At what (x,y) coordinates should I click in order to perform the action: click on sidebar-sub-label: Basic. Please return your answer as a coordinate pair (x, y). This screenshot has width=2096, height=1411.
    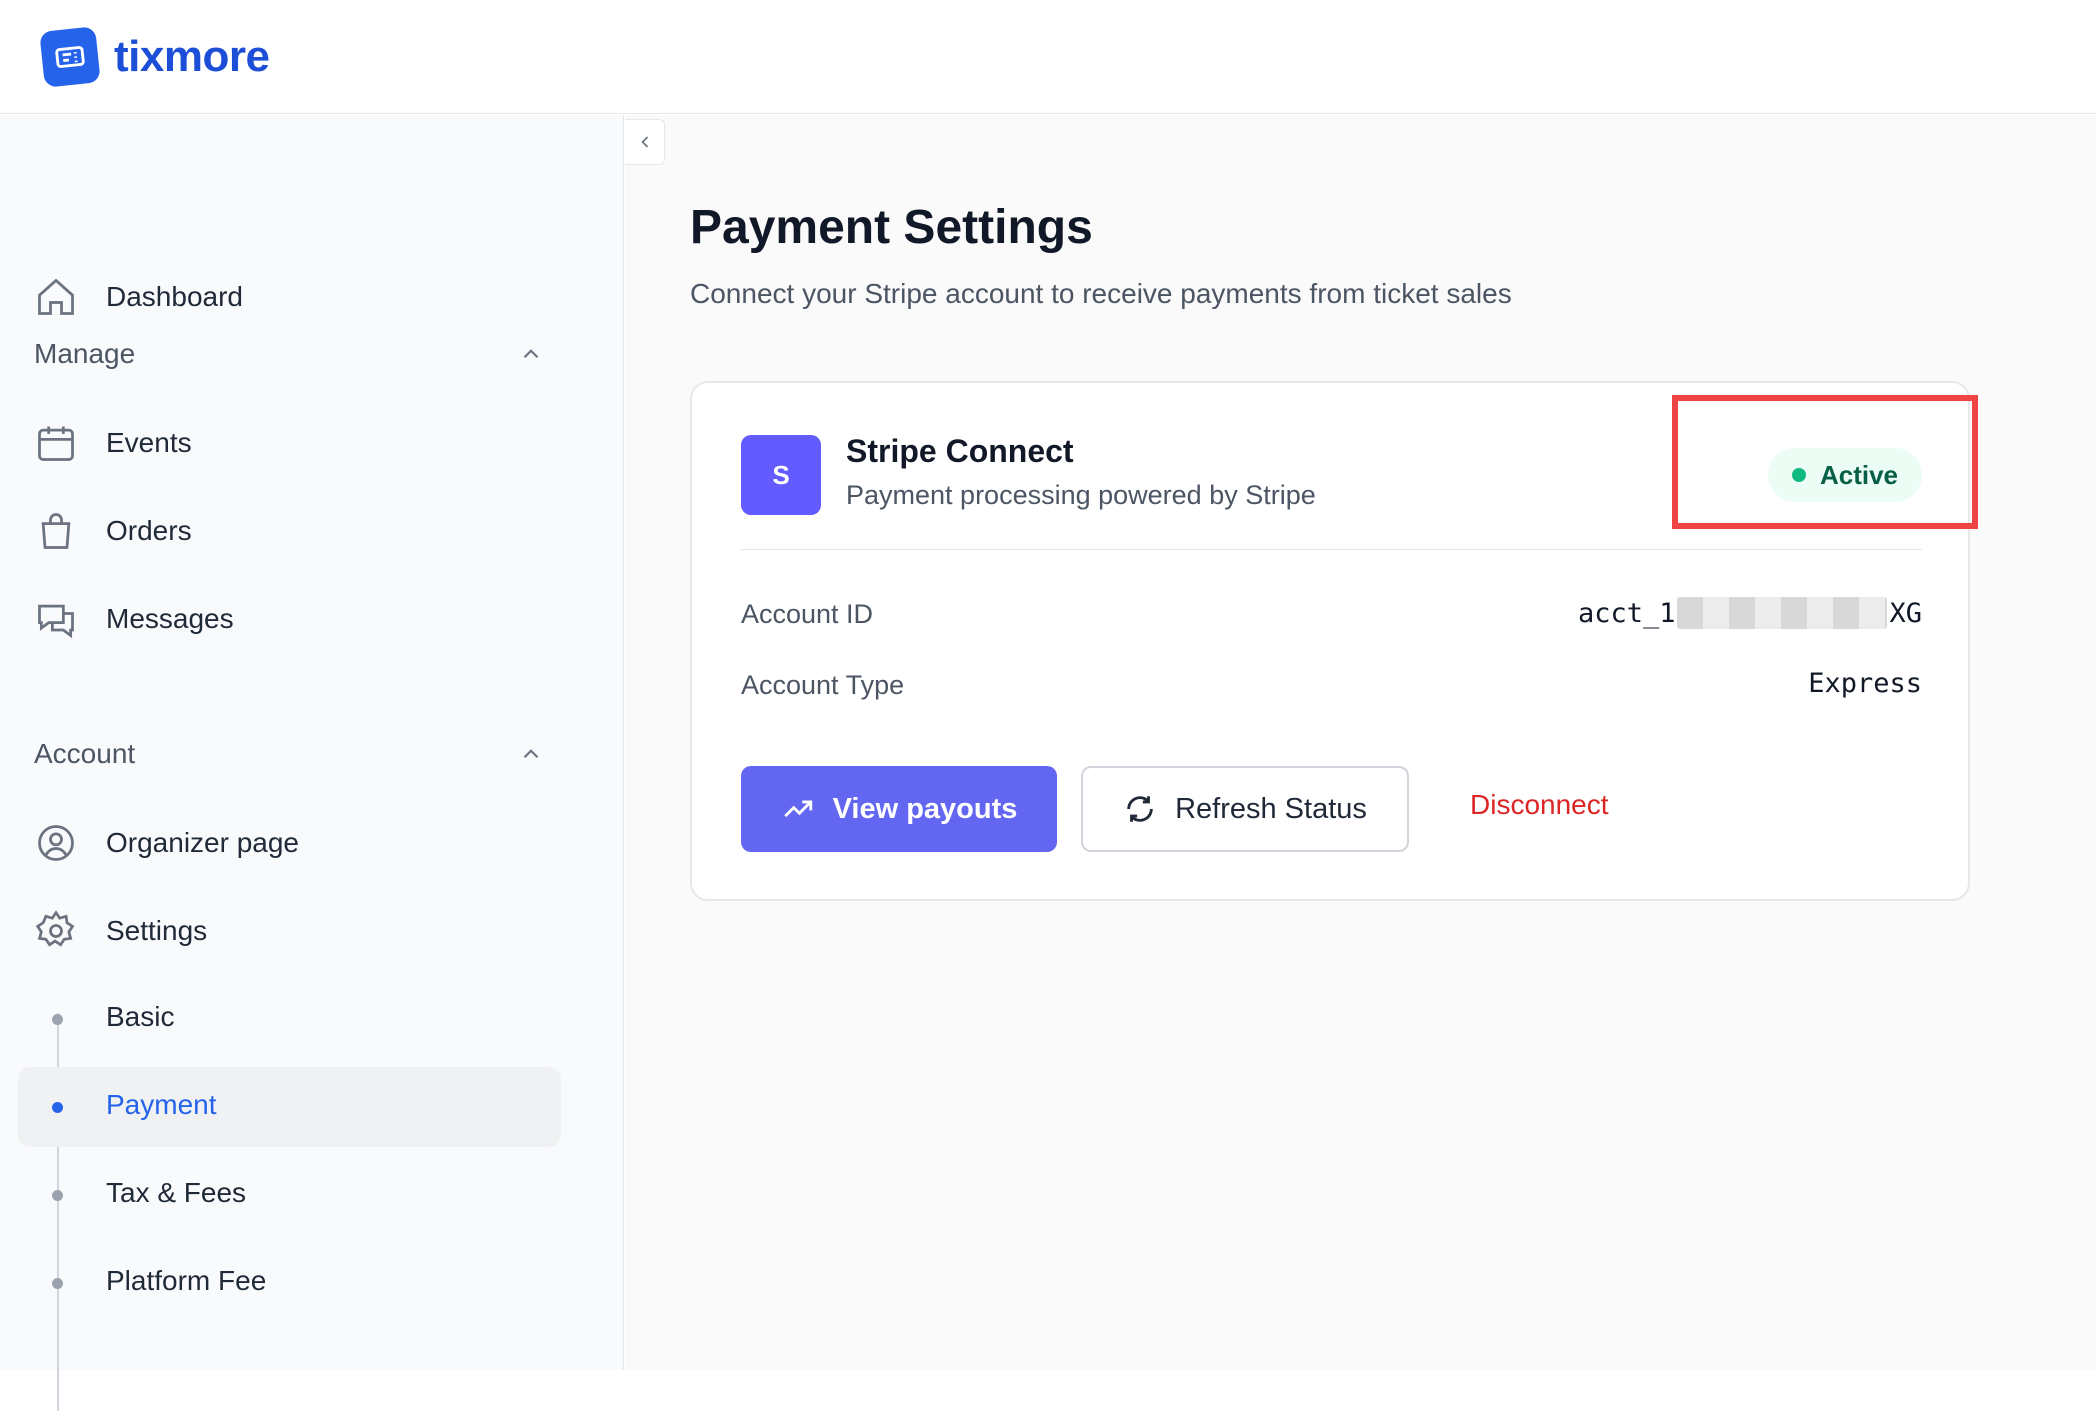
    Looking at the image, I should click on (140, 1016).